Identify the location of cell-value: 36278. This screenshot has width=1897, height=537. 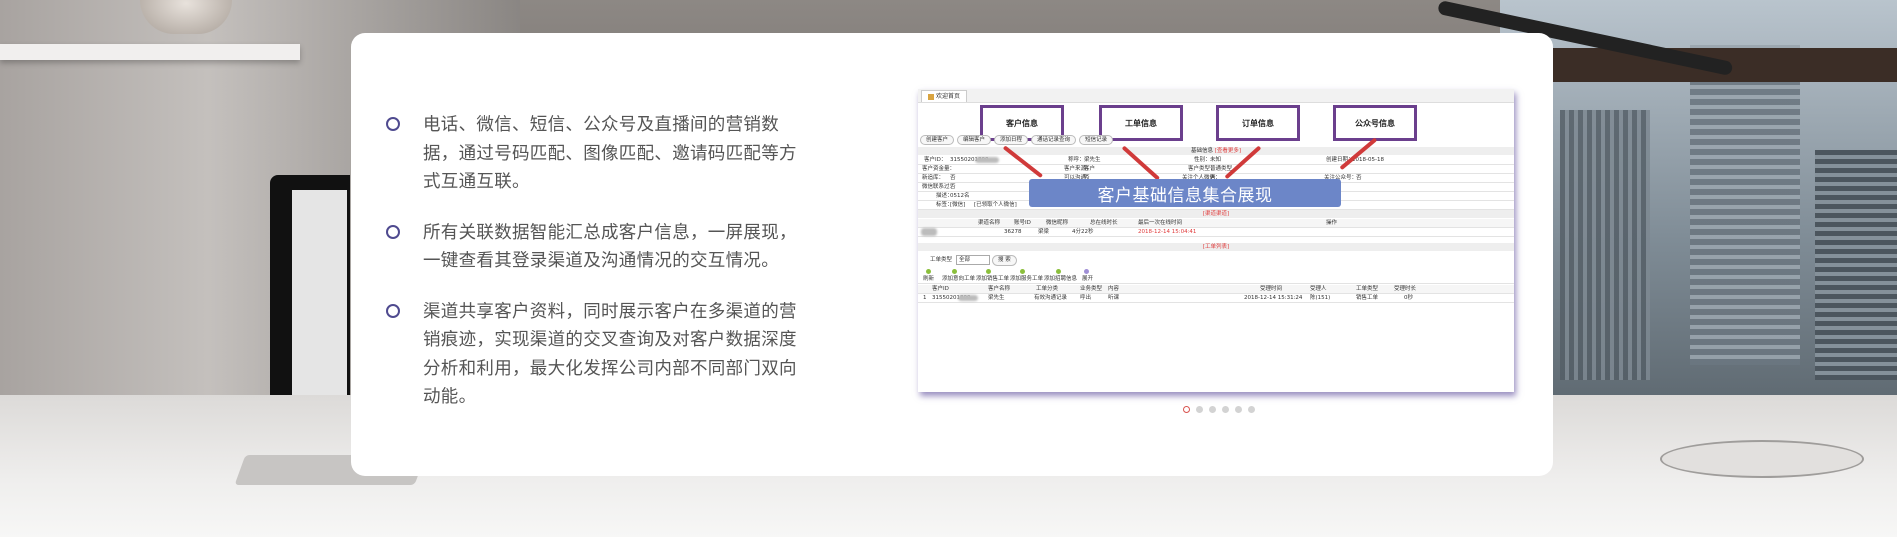
(1013, 232).